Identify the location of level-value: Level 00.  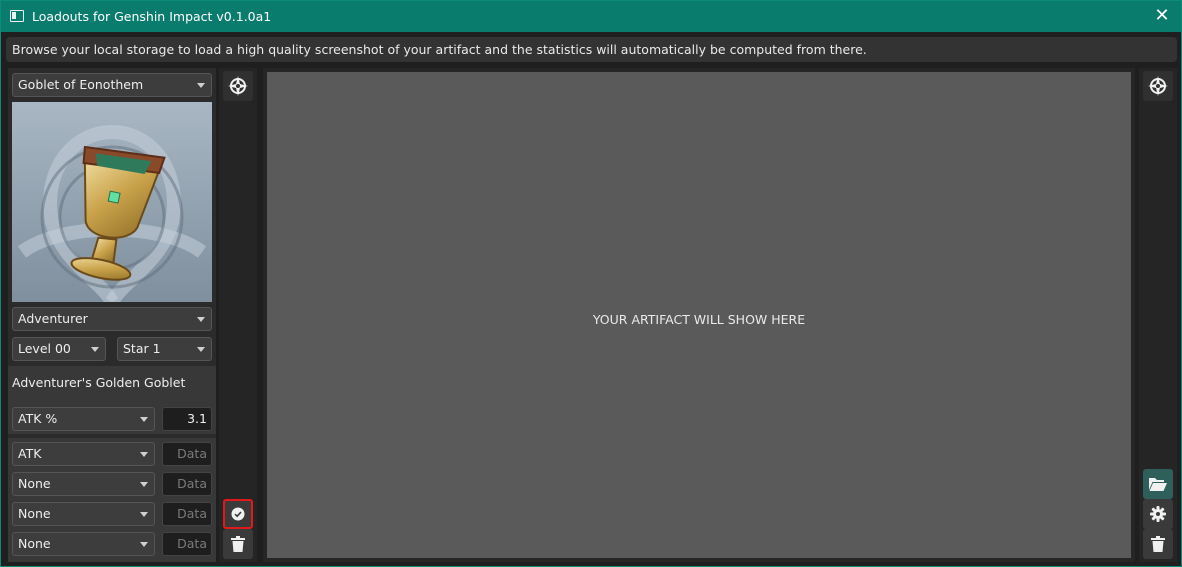
(44, 348).